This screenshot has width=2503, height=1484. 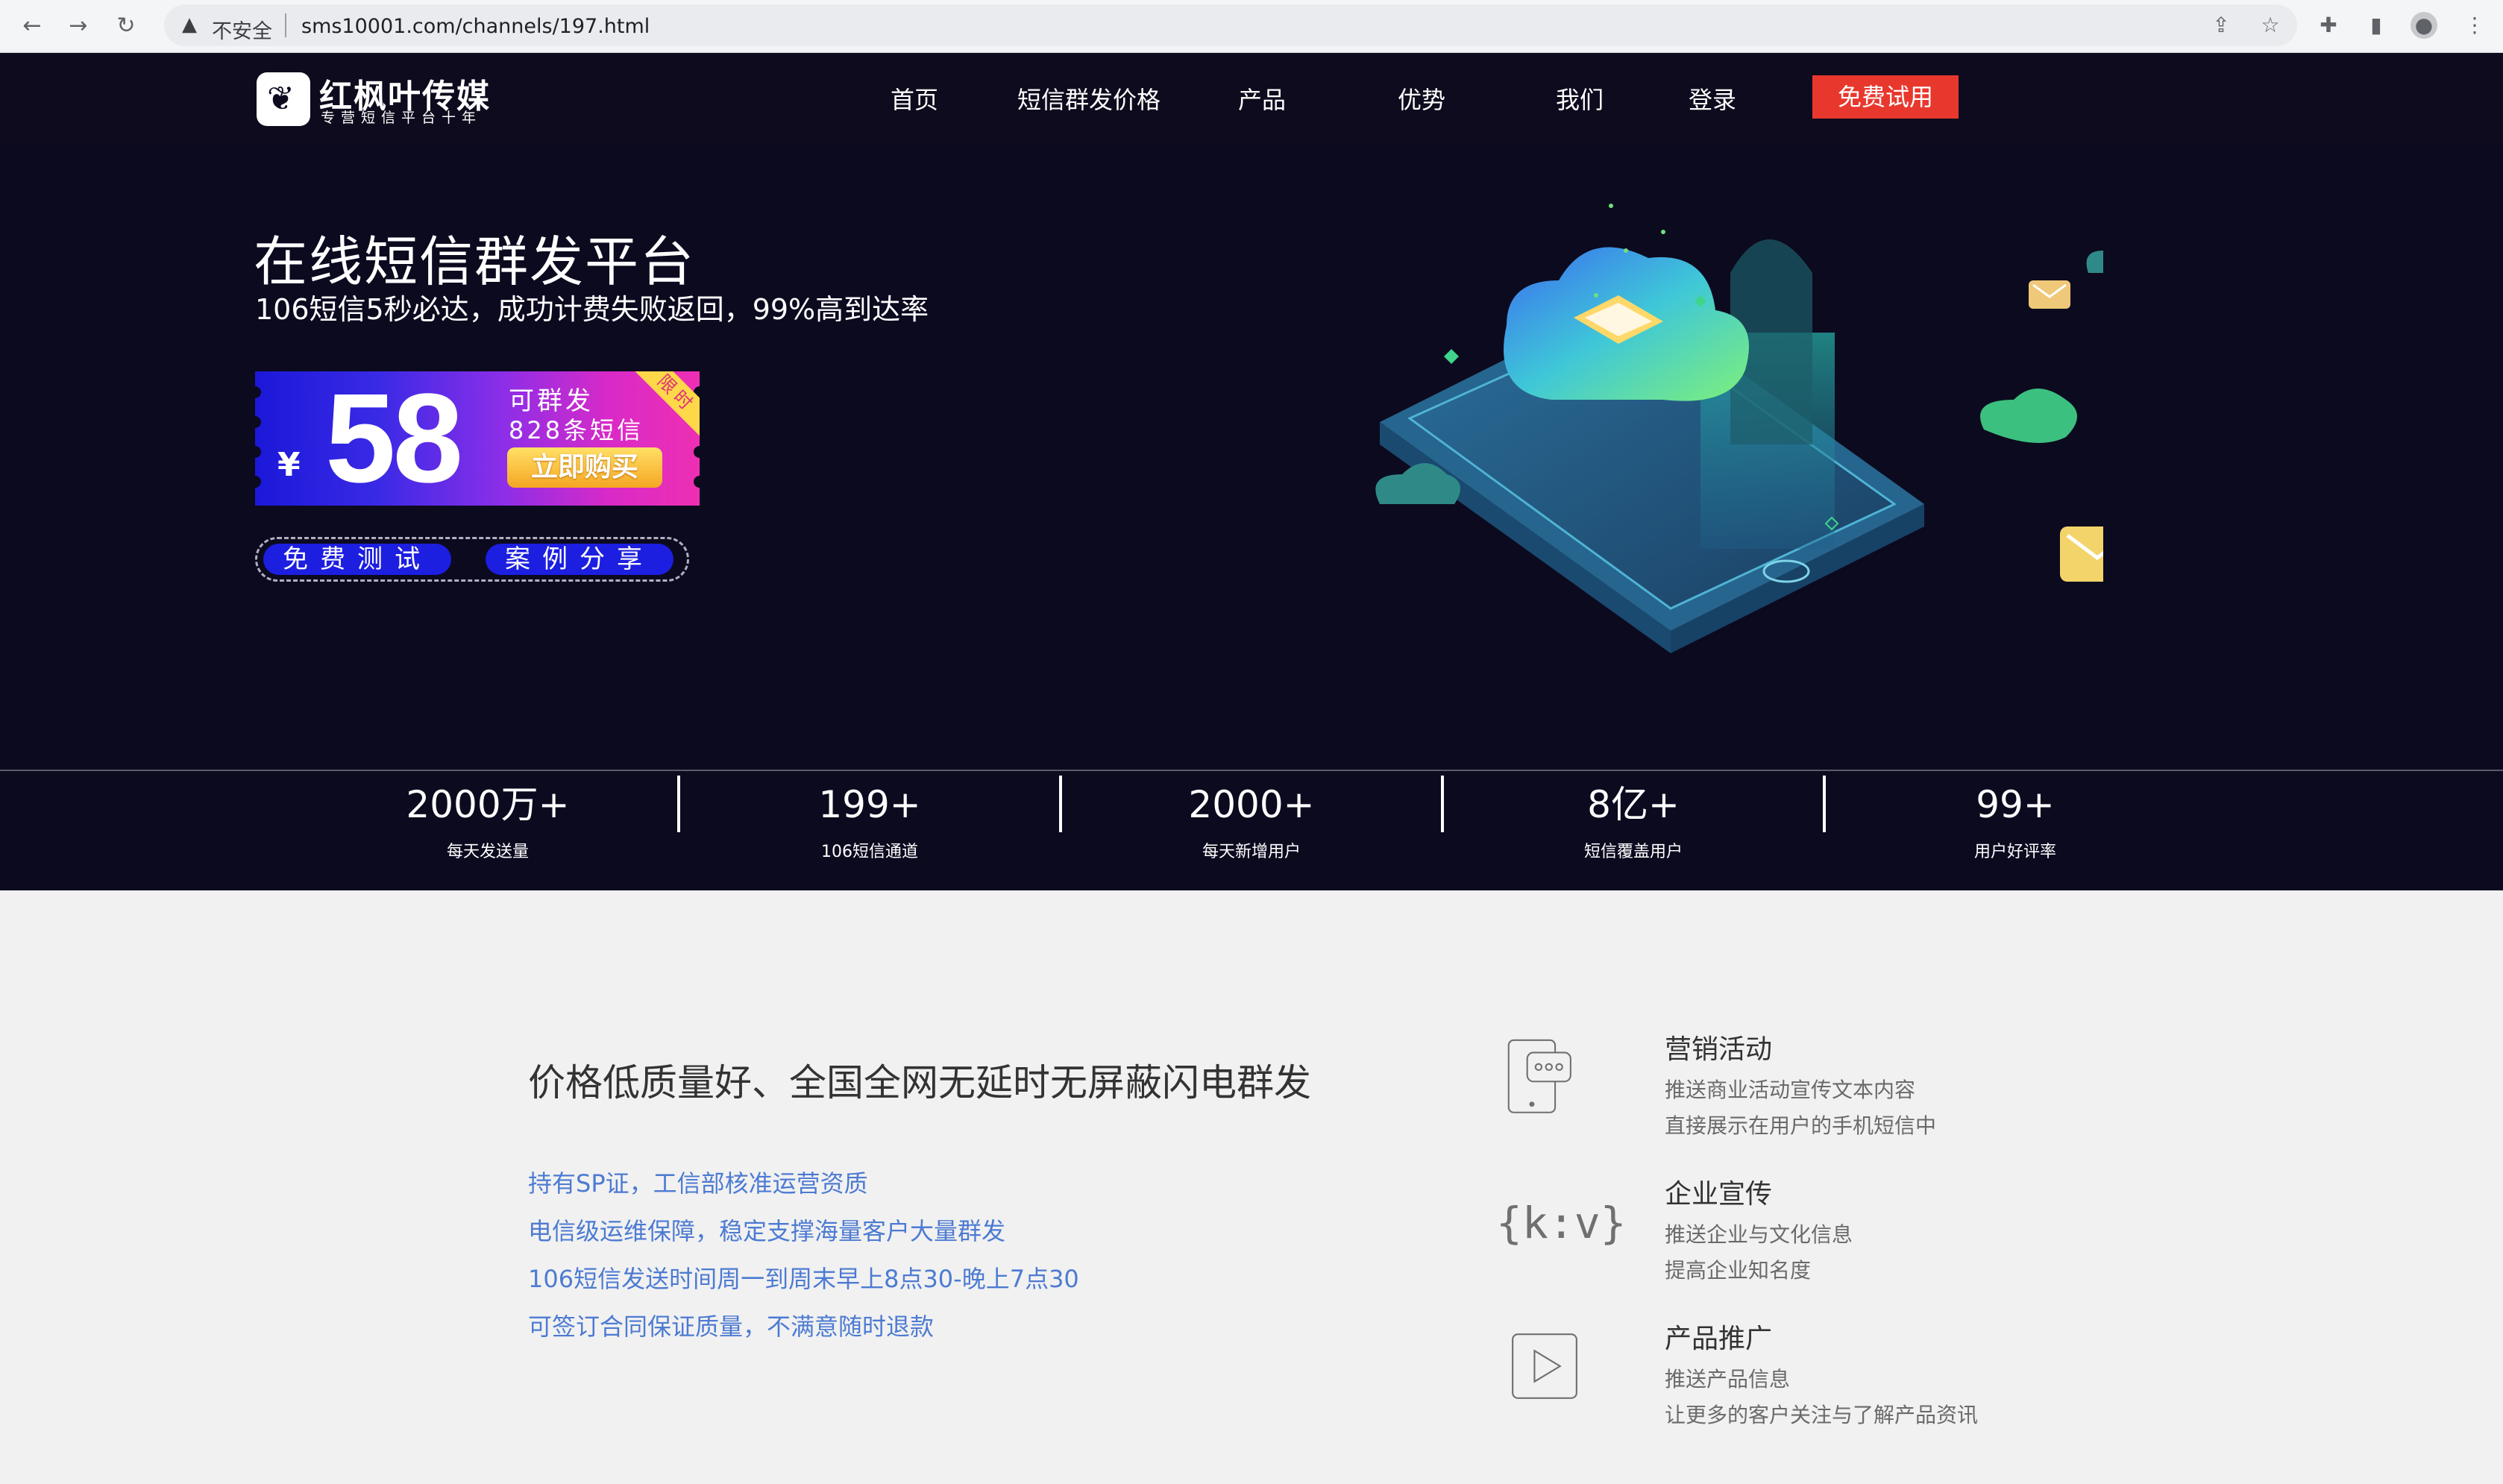 What do you see at coordinates (869, 805) in the screenshot?
I see `stat-value: 199+` at bounding box center [869, 805].